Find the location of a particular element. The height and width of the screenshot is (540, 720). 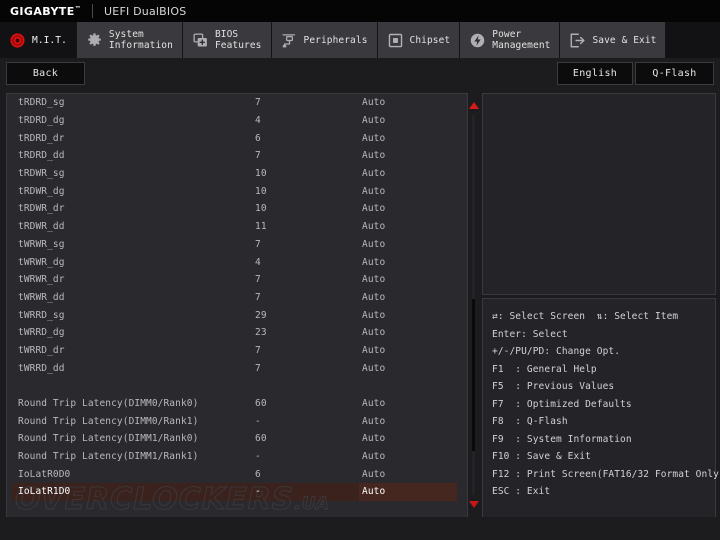

scrollbar-thumb is located at coordinates (473, 375).